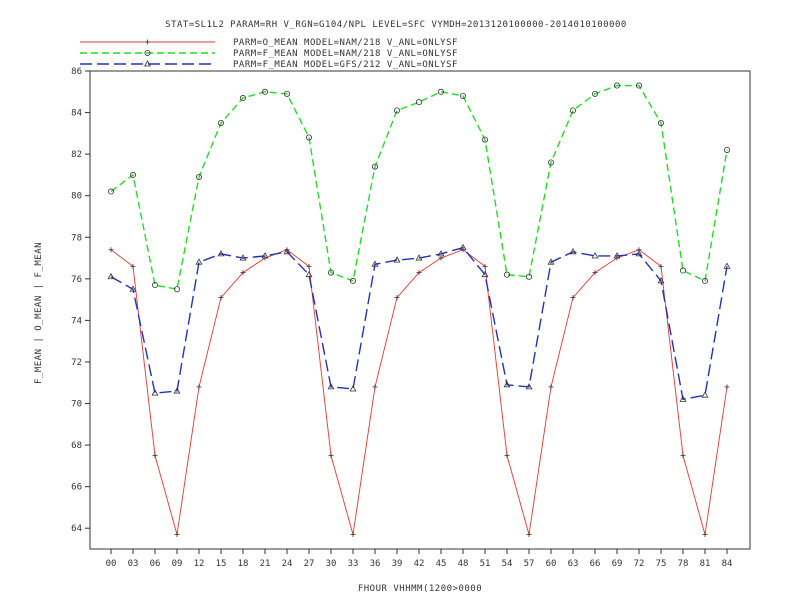  Describe the element at coordinates (331, 564) in the screenshot. I see `x-tick-label: 30` at that location.